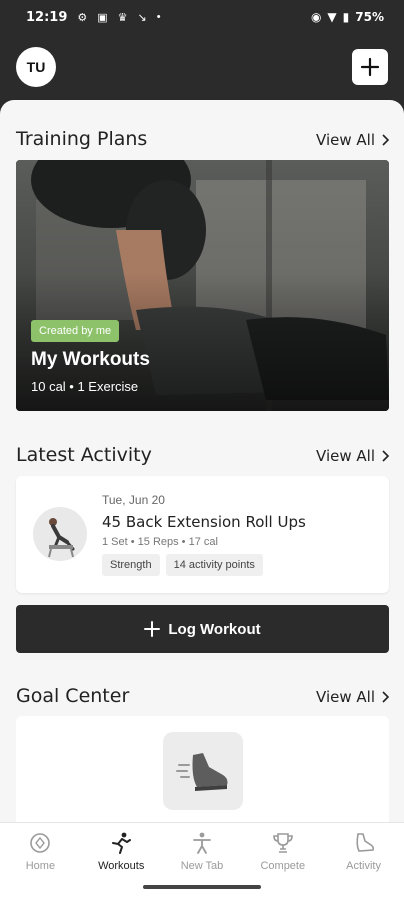  I want to click on nav-activity: Activity, so click(363, 861).